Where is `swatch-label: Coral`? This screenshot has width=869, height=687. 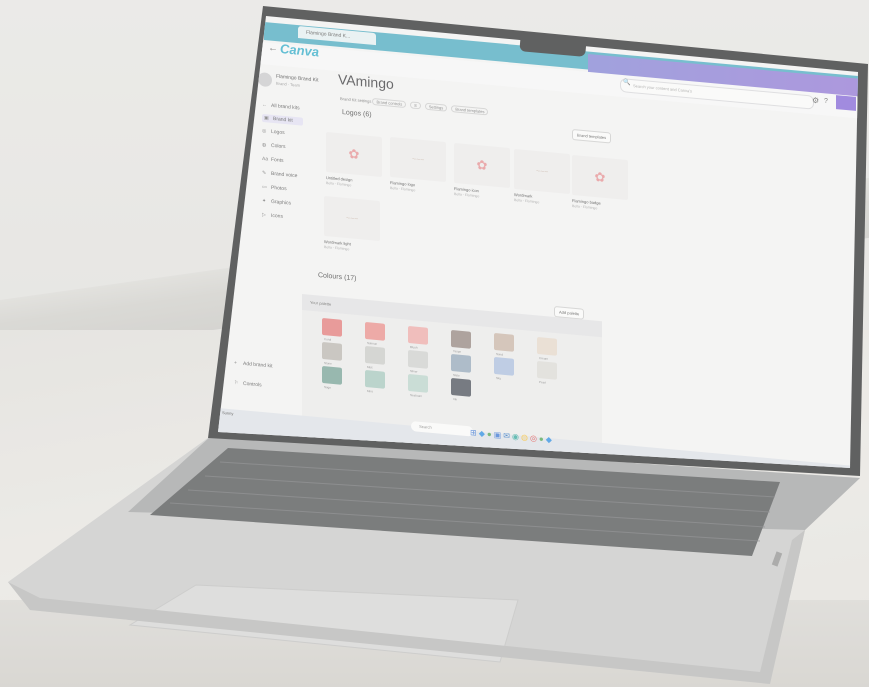 swatch-label: Coral is located at coordinates (328, 339).